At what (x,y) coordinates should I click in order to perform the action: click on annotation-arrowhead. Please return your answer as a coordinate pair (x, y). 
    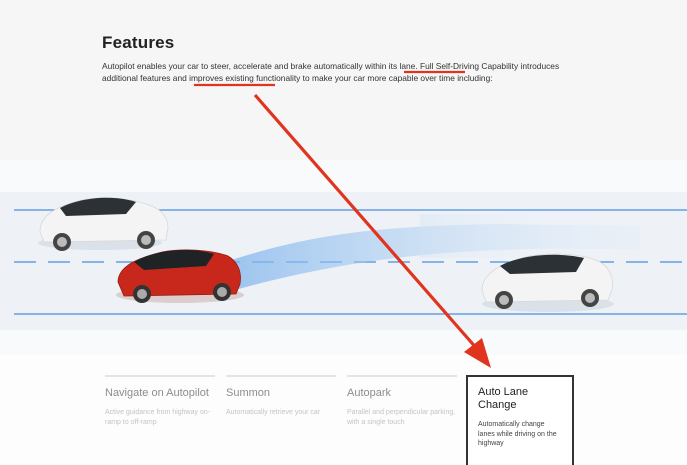
    Looking at the image, I should click on (477, 353).